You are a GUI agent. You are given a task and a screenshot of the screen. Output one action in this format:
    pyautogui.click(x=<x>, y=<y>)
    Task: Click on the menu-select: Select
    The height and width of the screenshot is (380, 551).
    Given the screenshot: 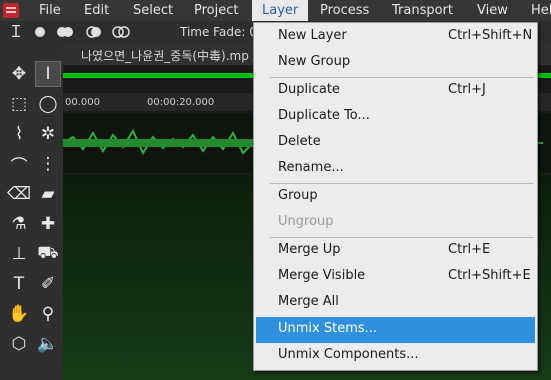 What is the action you would take?
    pyautogui.click(x=153, y=10)
    